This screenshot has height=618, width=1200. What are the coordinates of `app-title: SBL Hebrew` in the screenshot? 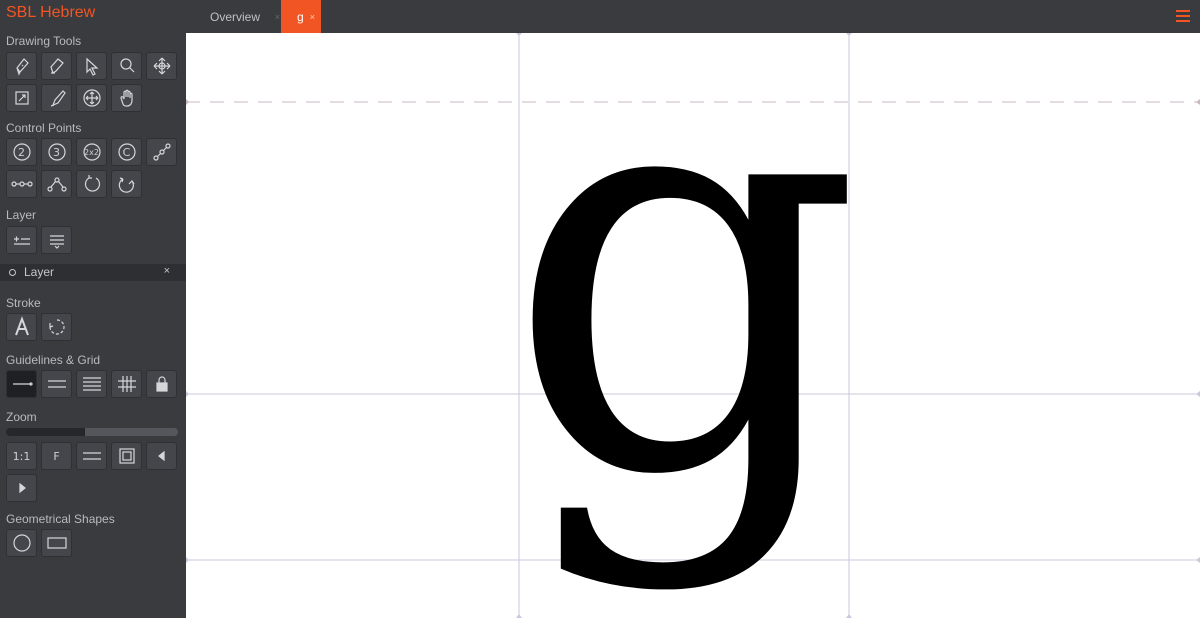 It's located at (51, 12).